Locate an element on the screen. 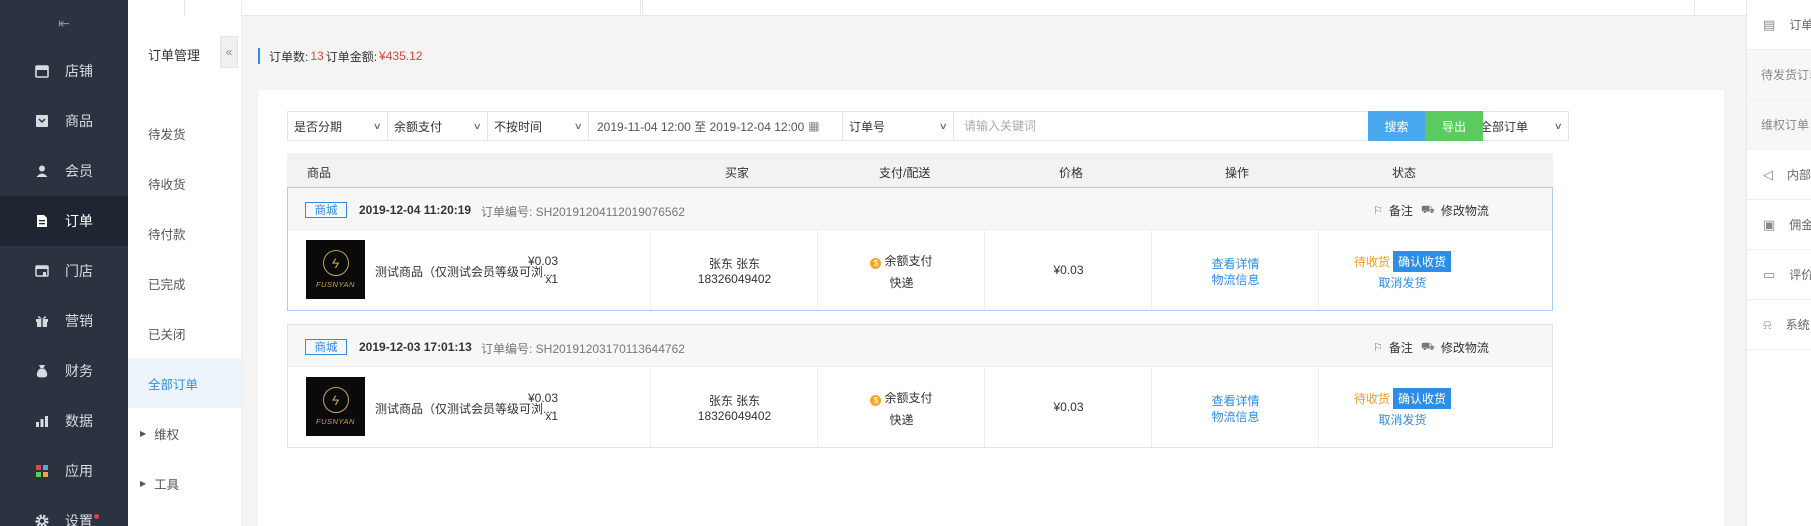 The image size is (1811, 526). sidebar-item-products: 商品 is located at coordinates (64, 121).